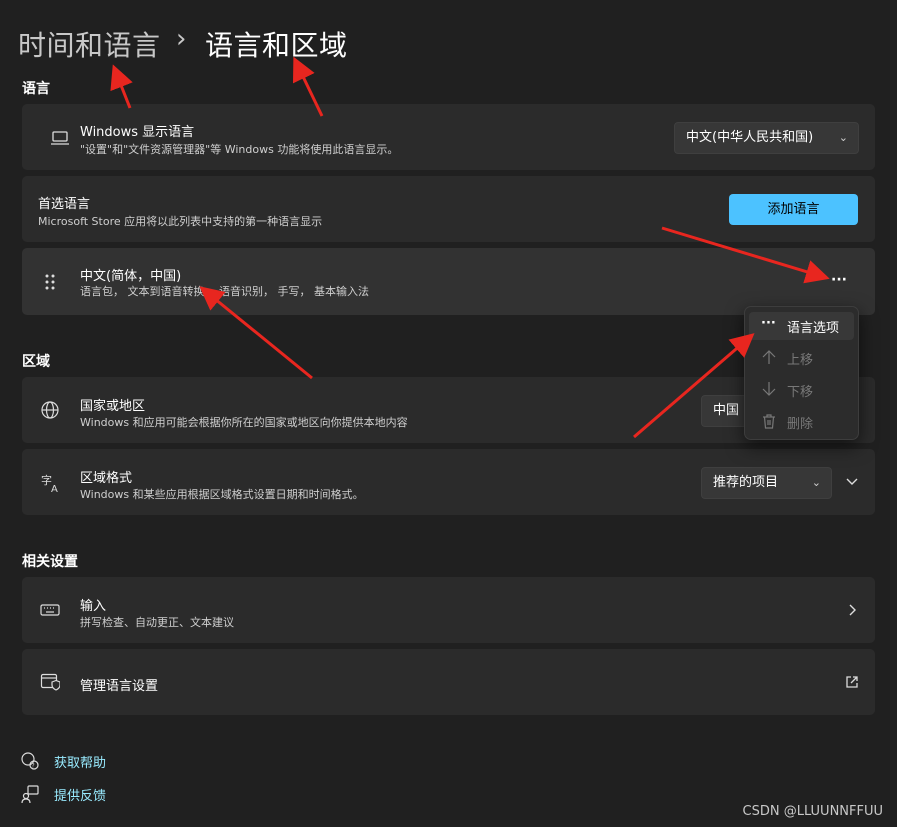 This screenshot has height=827, width=897. I want to click on watermark: CSDN @LLUUNNFFUU, so click(813, 811).